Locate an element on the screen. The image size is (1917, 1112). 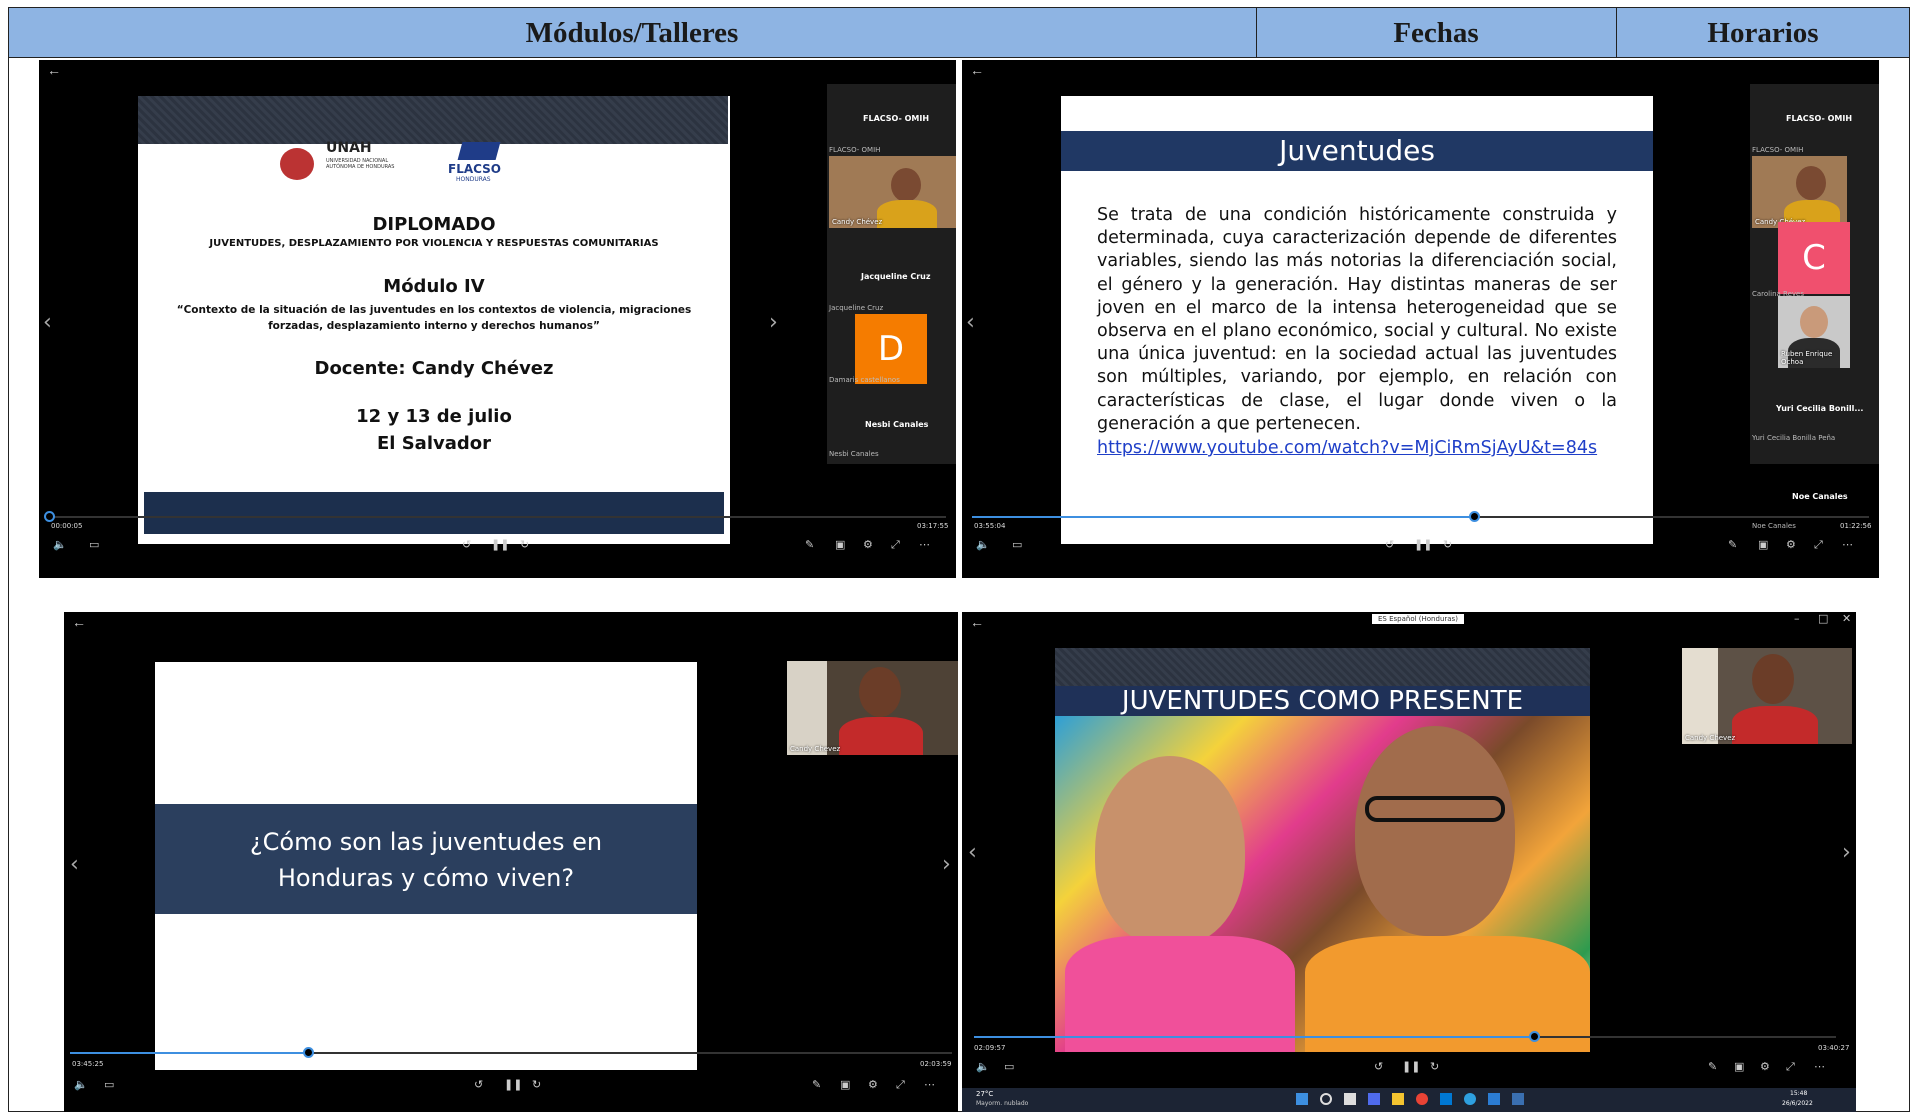
minimize-icon: – is located at coordinates (1797, 618).